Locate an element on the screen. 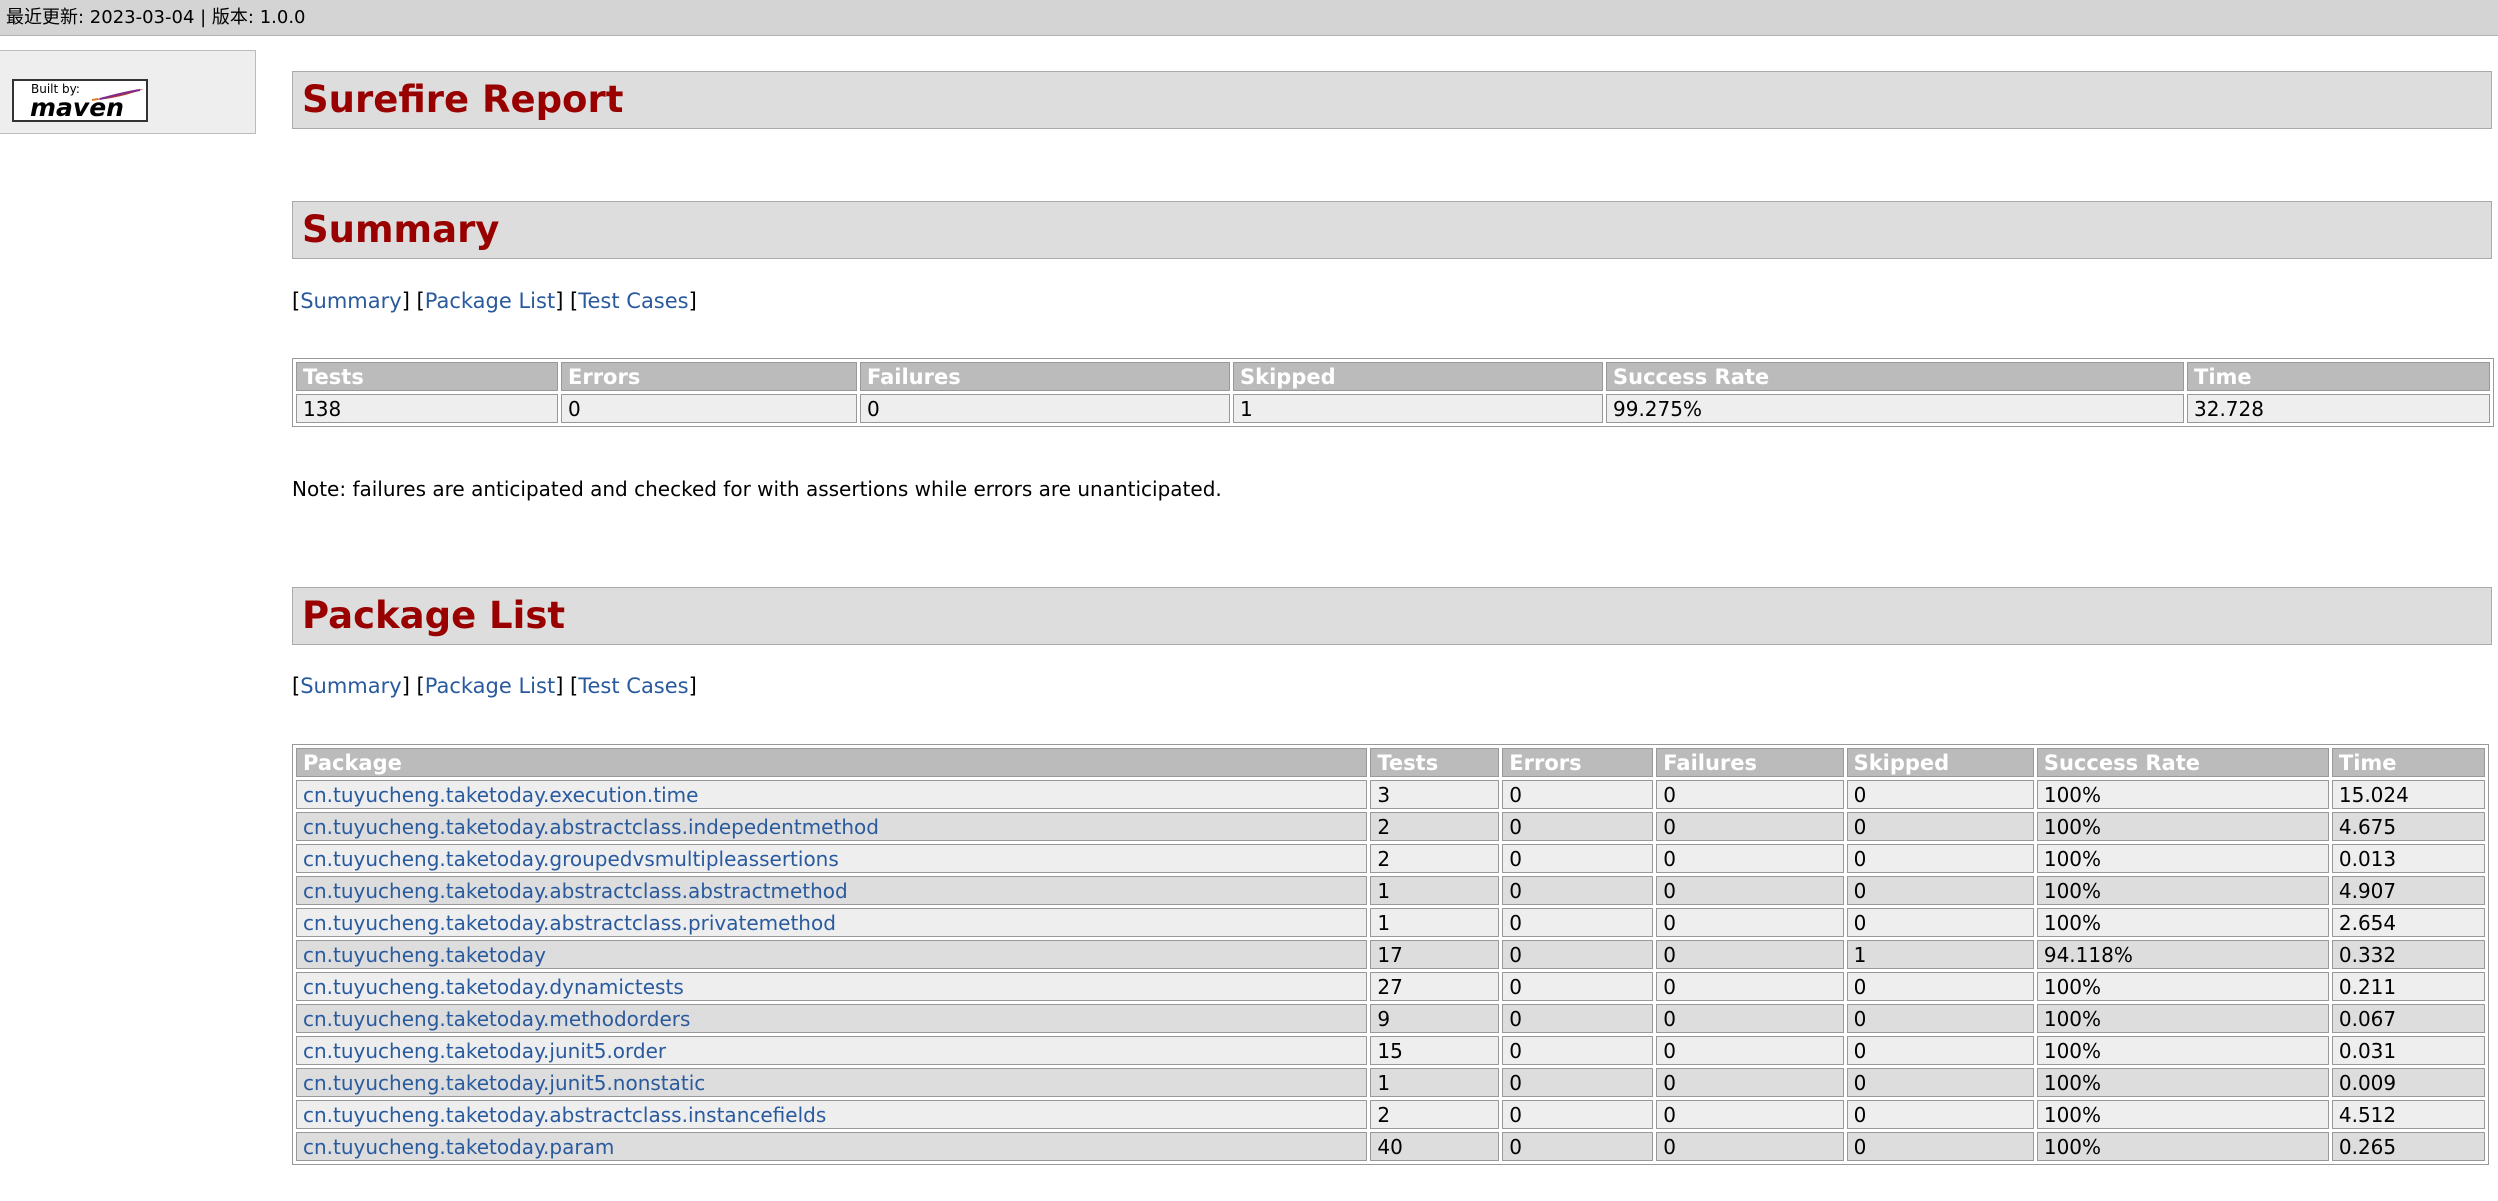 This screenshot has height=1201, width=2498. package-name-cell: cn.tuyucheng.taketoday.dynamictests is located at coordinates (832, 986).